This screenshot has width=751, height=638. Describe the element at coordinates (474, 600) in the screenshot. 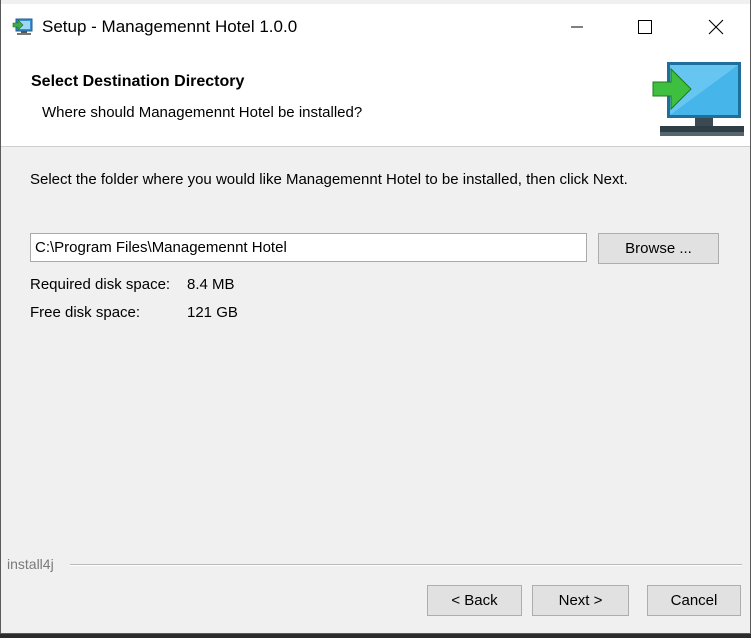

I see `back-button: < Back` at that location.